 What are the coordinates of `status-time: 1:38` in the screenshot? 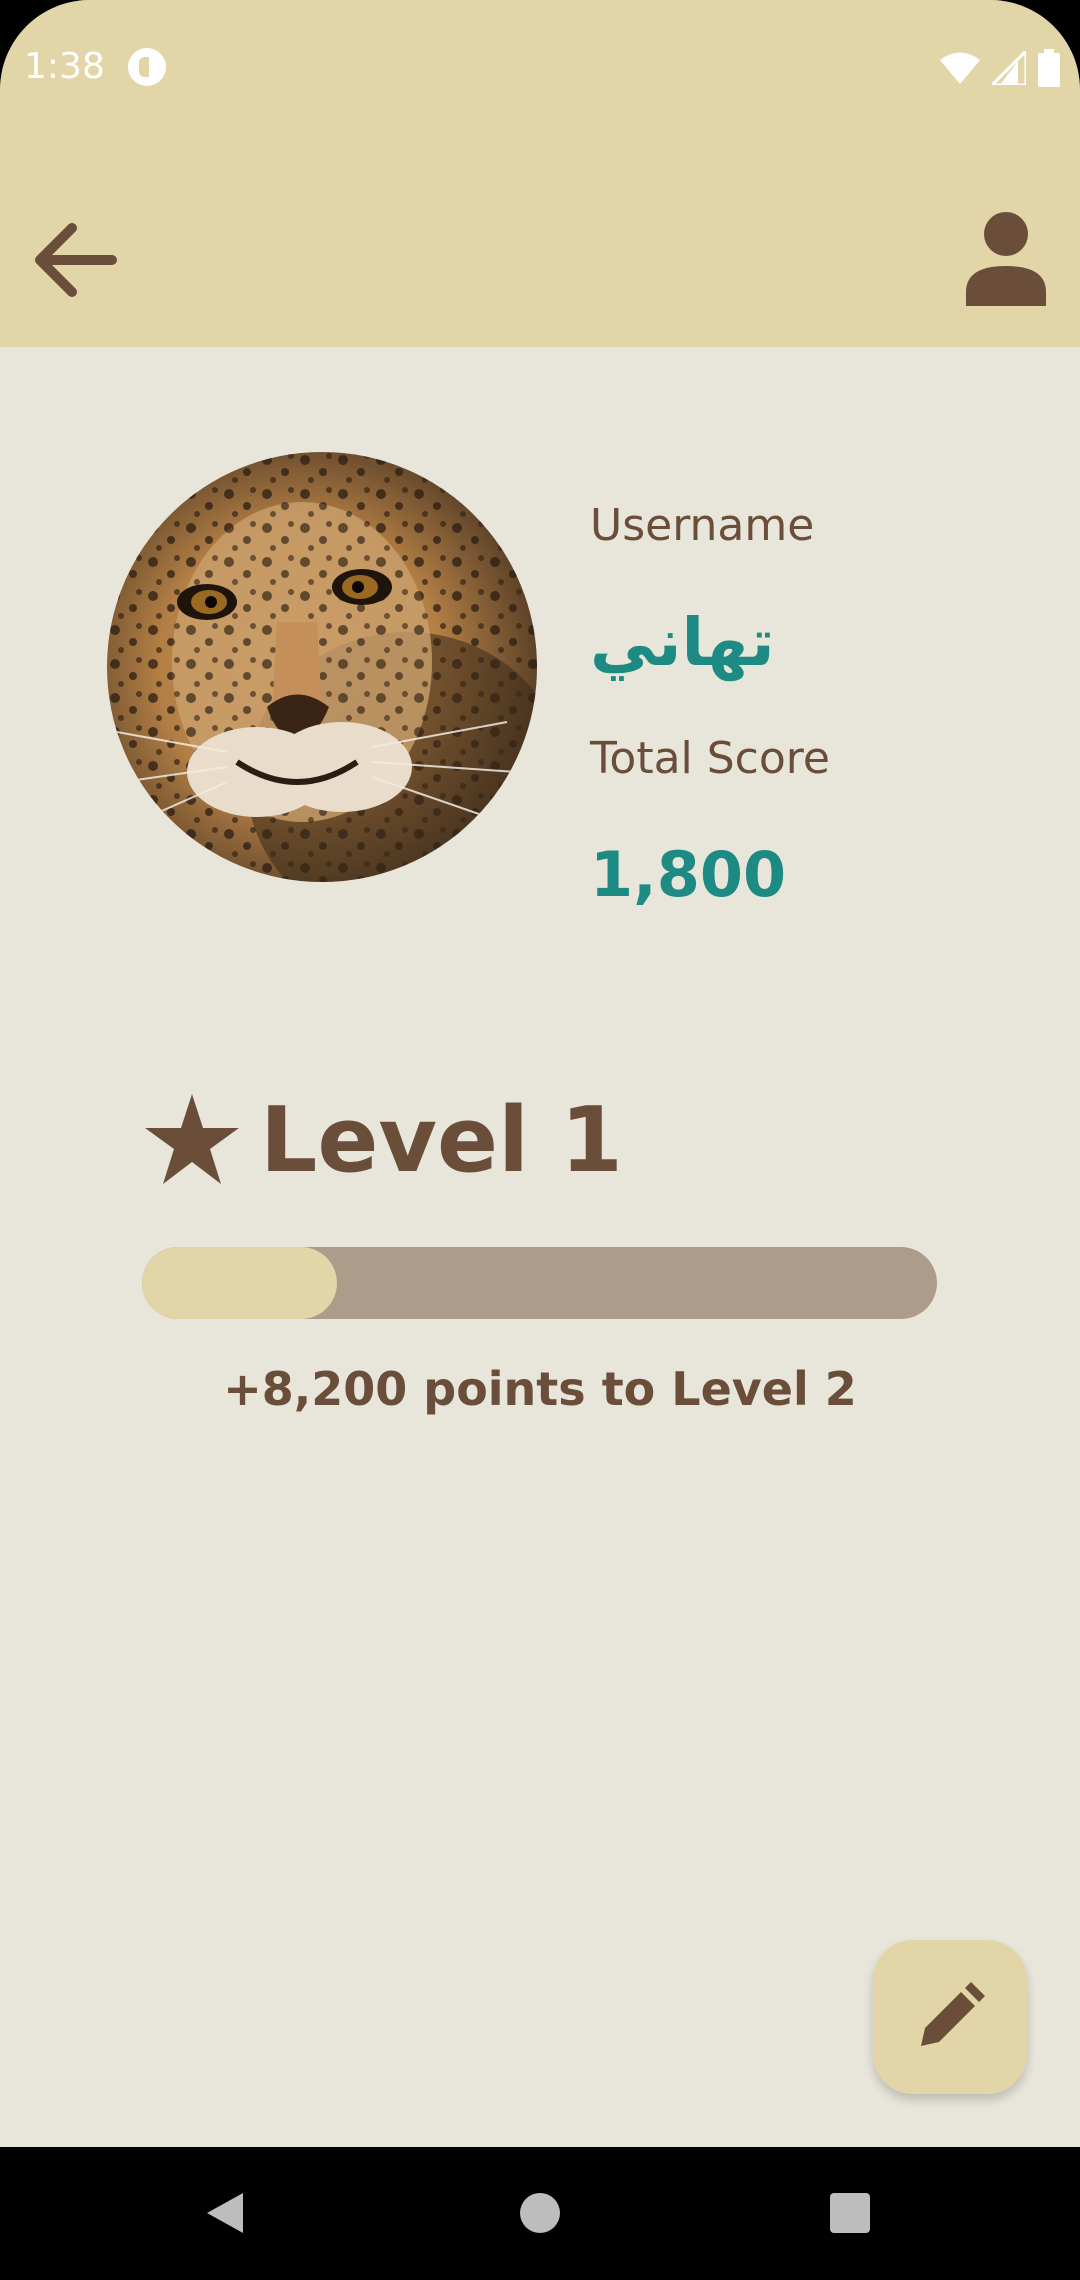 It's located at (64, 66).